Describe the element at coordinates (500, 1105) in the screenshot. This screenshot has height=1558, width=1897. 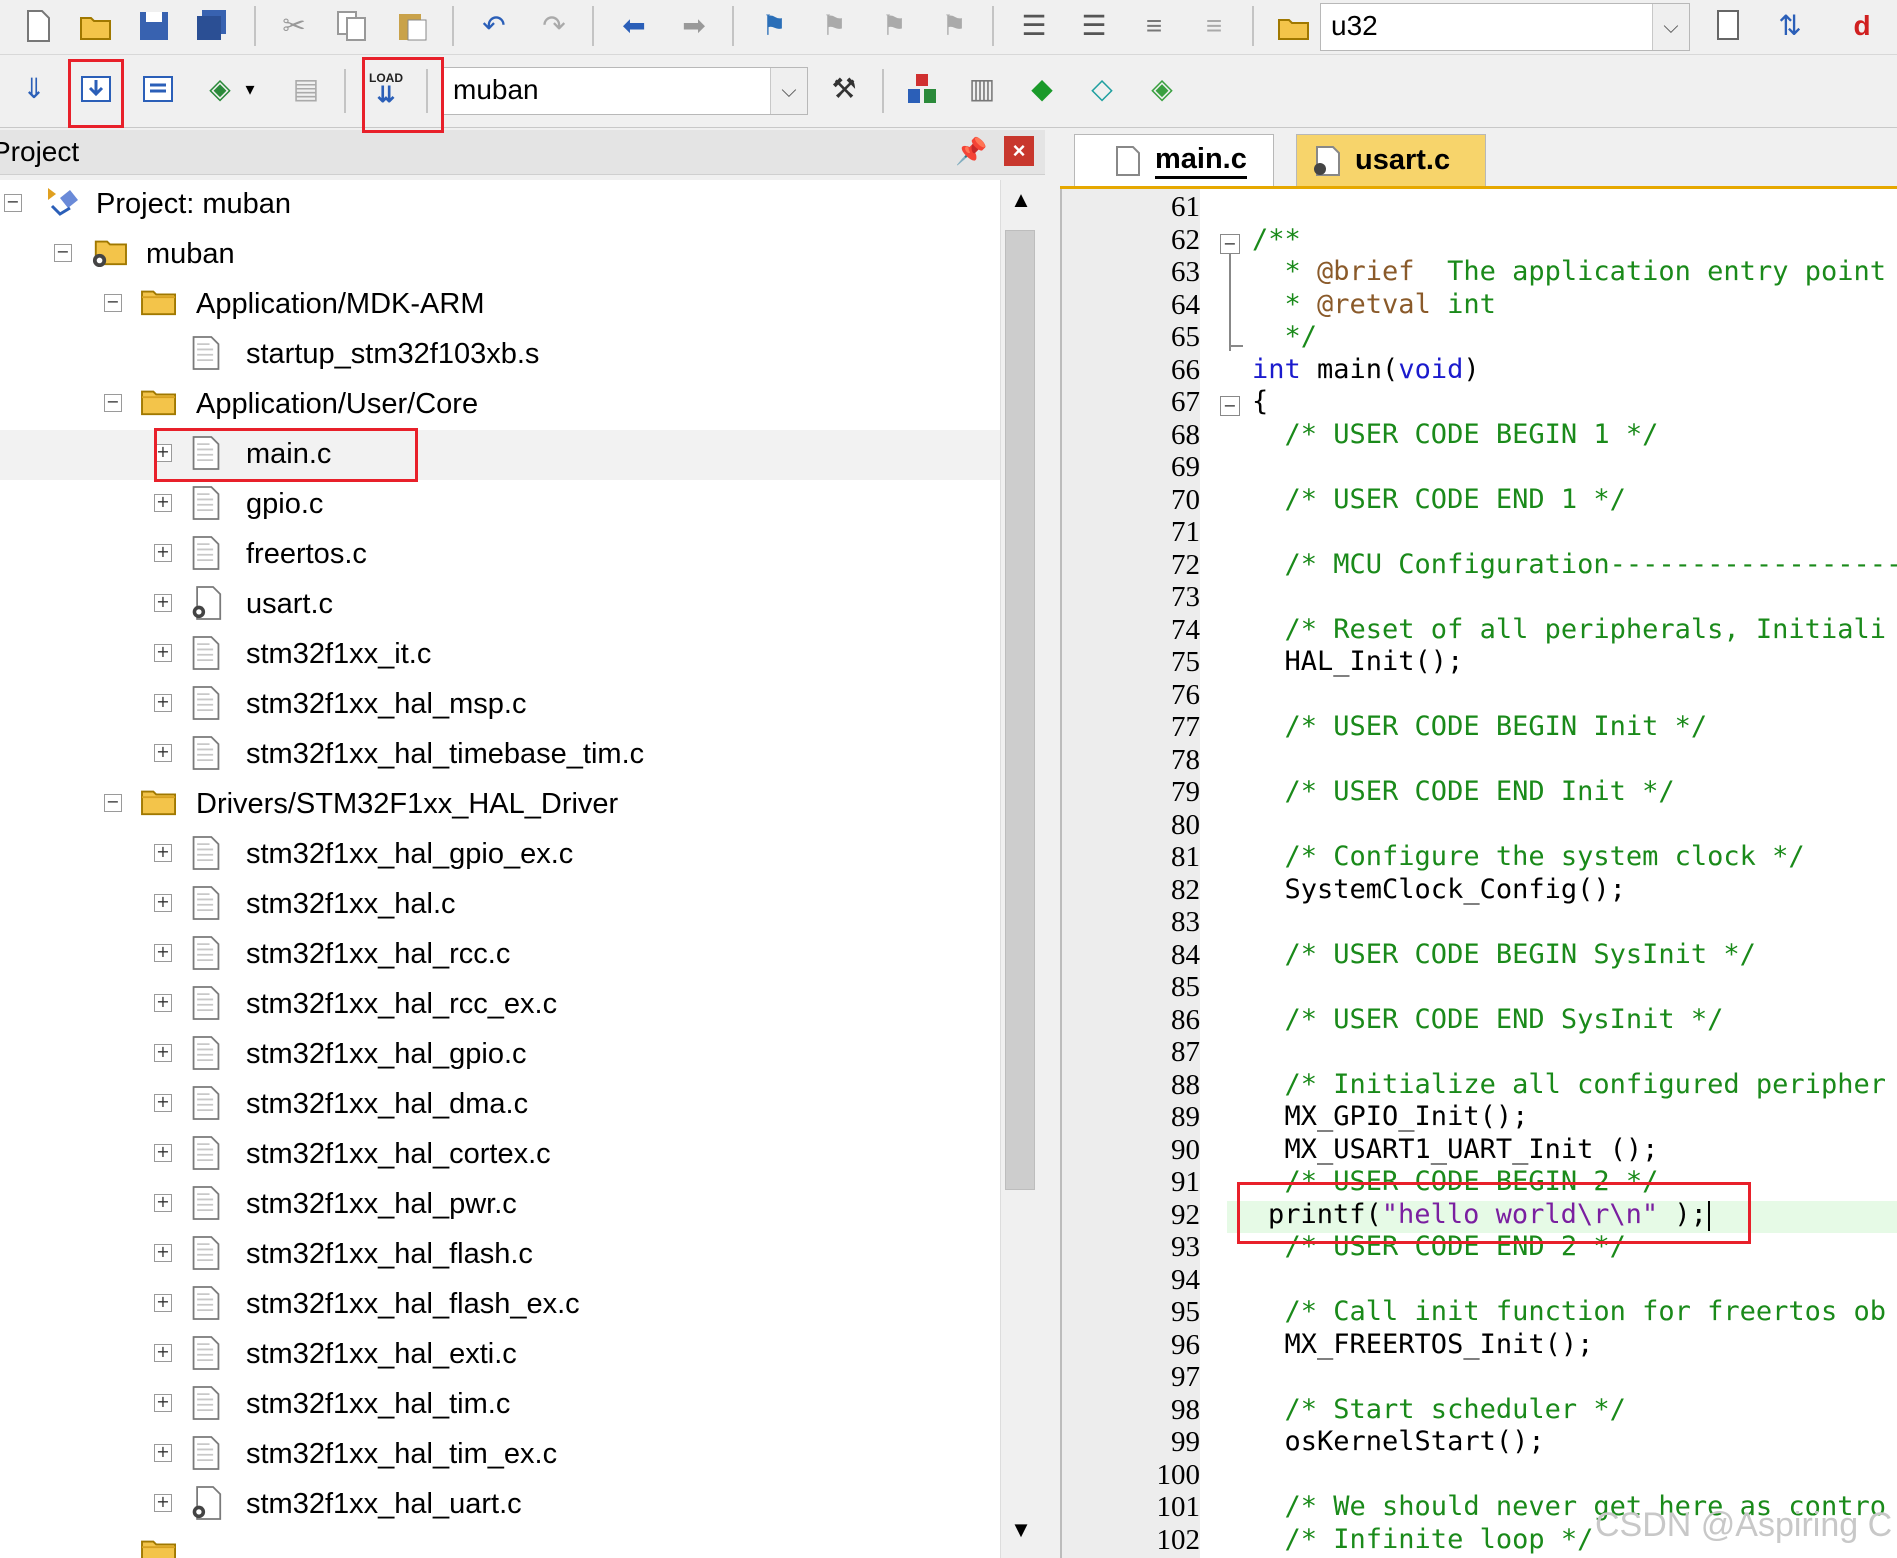
I see `tree-file: + stm32f1xx_hal_dma.c` at that location.